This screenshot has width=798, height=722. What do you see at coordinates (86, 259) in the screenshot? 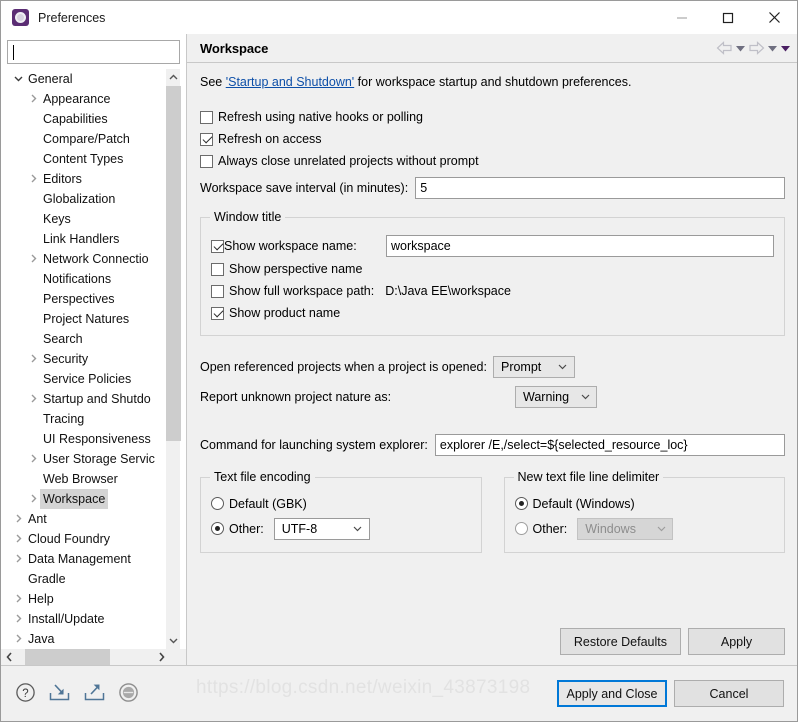
I see `sidebar-item-network-connectio: Network Connectio` at bounding box center [86, 259].